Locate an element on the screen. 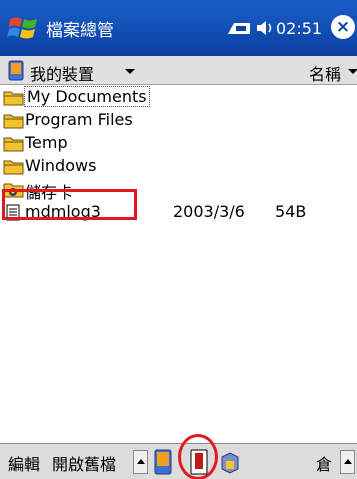 The image size is (357, 479). open-file-button: 開啟舊檔 is located at coordinates (84, 463).